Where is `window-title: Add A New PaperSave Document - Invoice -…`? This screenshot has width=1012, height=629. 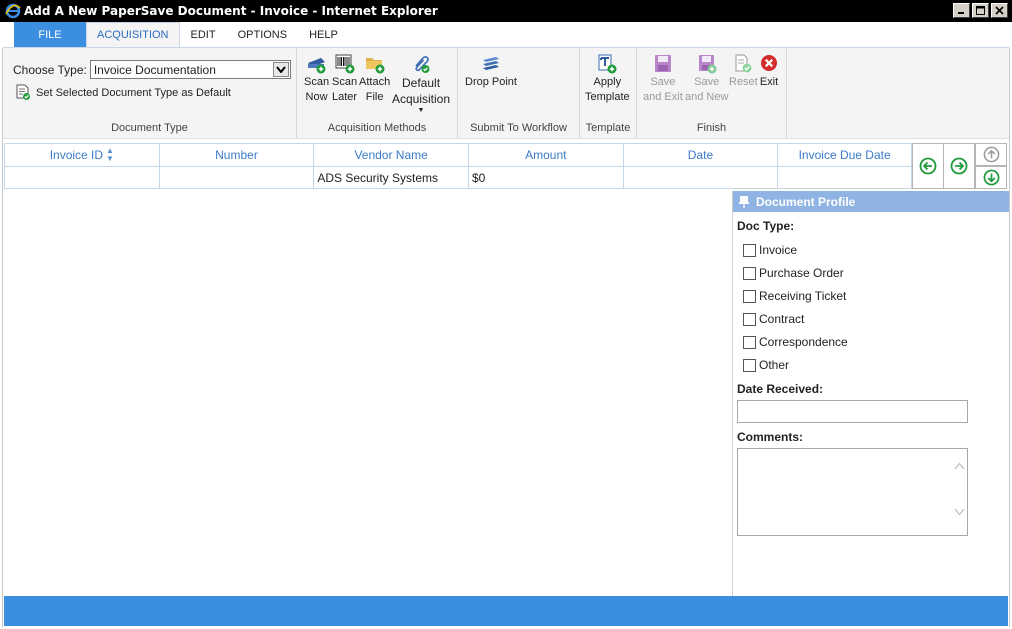 window-title: Add A New PaperSave Document - Invoice -… is located at coordinates (231, 11).